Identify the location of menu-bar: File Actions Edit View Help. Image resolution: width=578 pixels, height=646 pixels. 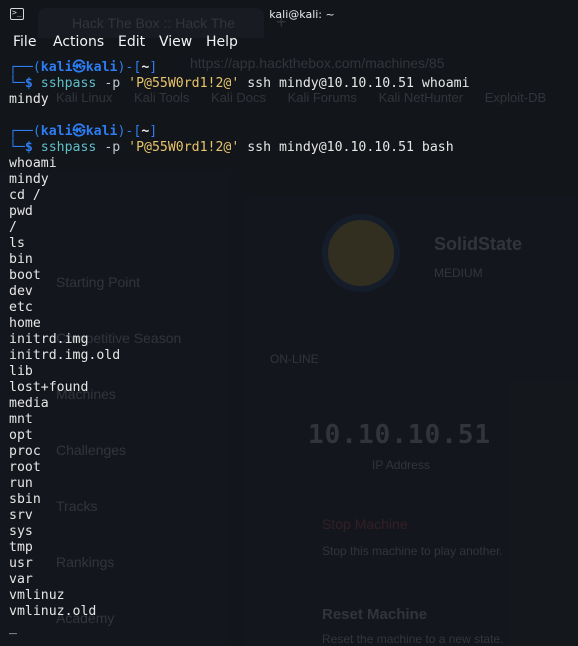
(289, 43).